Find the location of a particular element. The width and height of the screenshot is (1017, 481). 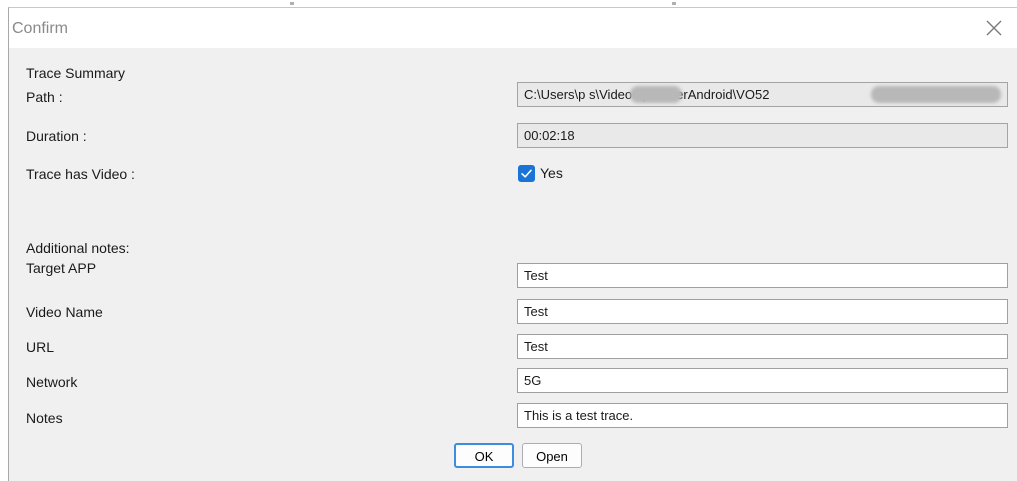

notes-input: This is a test trace. is located at coordinates (762, 415).